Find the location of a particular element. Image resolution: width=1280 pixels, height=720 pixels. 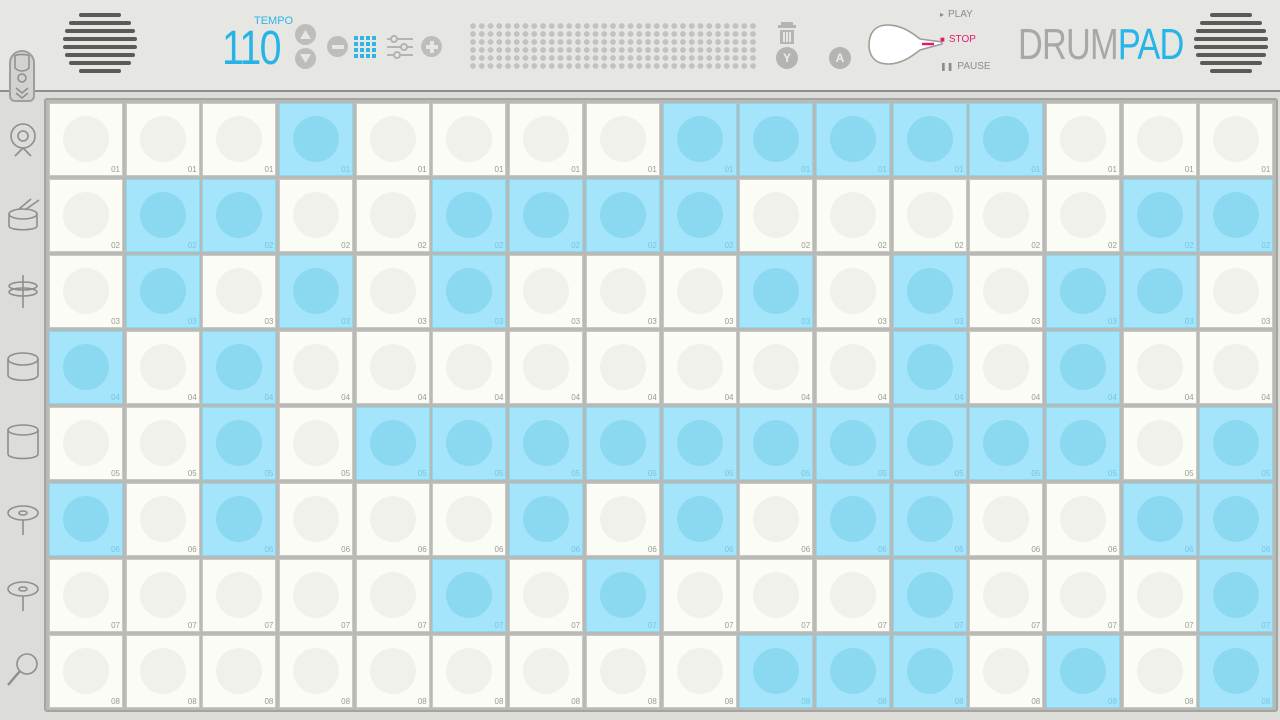

tempo-up-button is located at coordinates (305, 34).